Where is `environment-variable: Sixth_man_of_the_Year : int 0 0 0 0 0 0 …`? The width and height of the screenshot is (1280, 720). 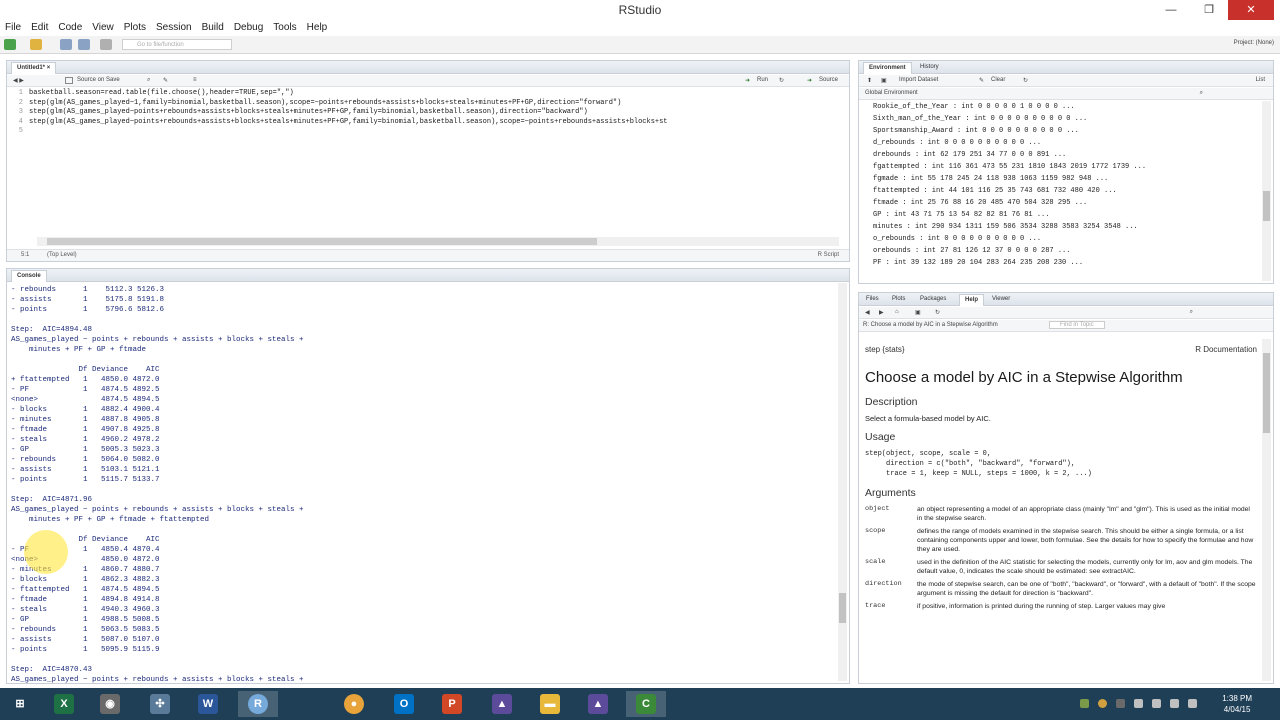
environment-variable: Sixth_man_of_the_Year : int 0 0 0 0 0 0 … is located at coordinates (1068, 119).